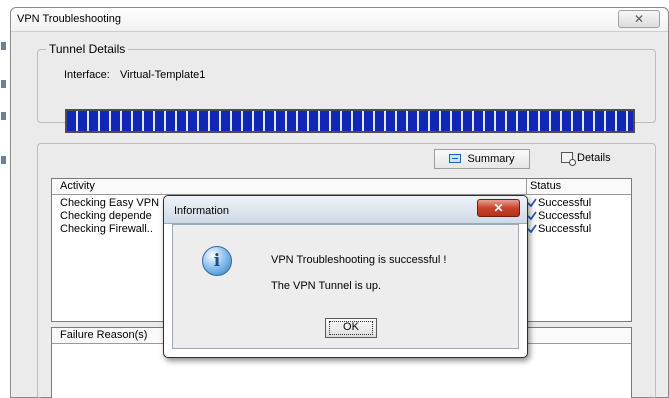 The width and height of the screenshot is (669, 398). Describe the element at coordinates (455, 158) in the screenshot. I see `summary-icon` at that location.